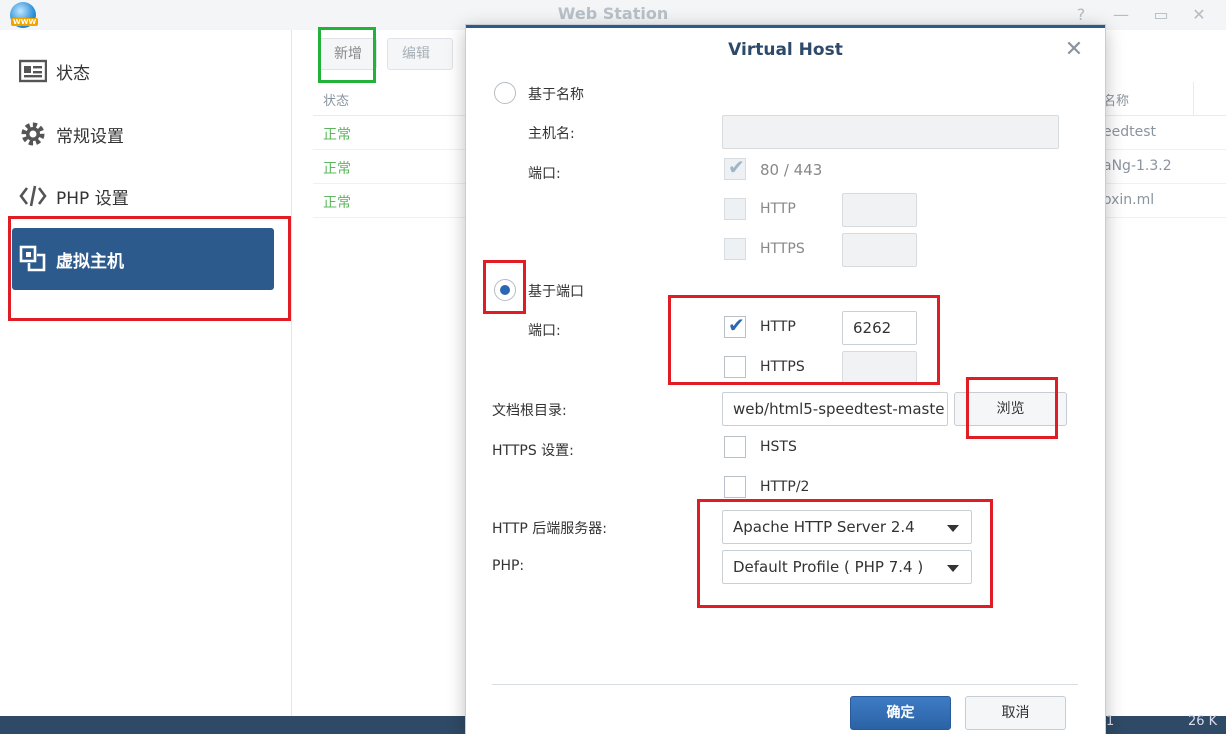 The height and width of the screenshot is (734, 1226). I want to click on close-icon: ✕, so click(1074, 50).